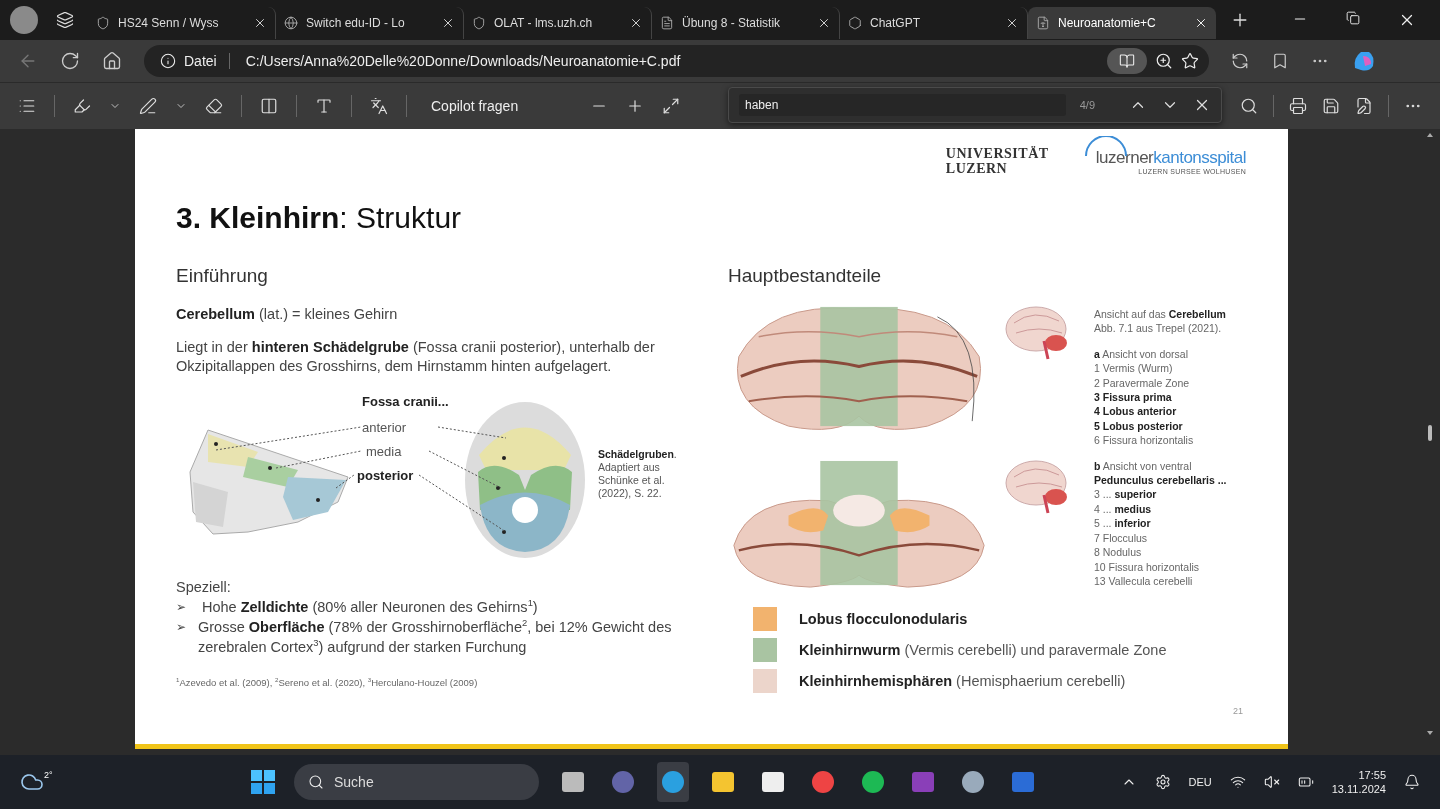  Describe the element at coordinates (416, 357) in the screenshot. I see `location-text: Liegt in der hinteren Schädelgrube (Fossa cranii posterior), unterhalb der Okzipitallappen des Grosshirns, dem Hirnstamm hinten aufgelagert.` at that location.